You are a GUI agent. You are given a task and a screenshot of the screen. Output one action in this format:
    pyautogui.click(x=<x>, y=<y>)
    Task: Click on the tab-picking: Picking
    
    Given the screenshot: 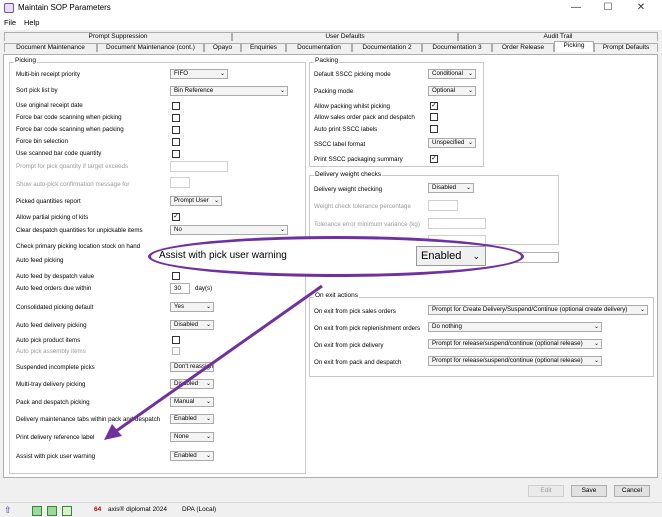 What is the action you would take?
    pyautogui.click(x=574, y=46)
    